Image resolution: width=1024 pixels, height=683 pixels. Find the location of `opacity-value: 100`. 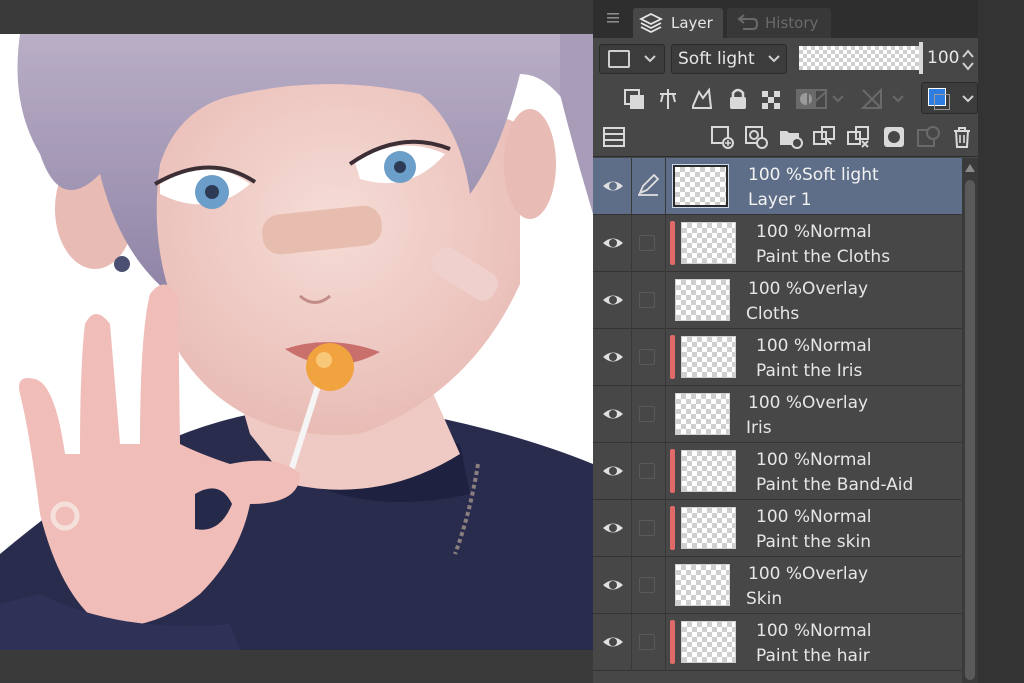

opacity-value: 100 is located at coordinates (943, 58).